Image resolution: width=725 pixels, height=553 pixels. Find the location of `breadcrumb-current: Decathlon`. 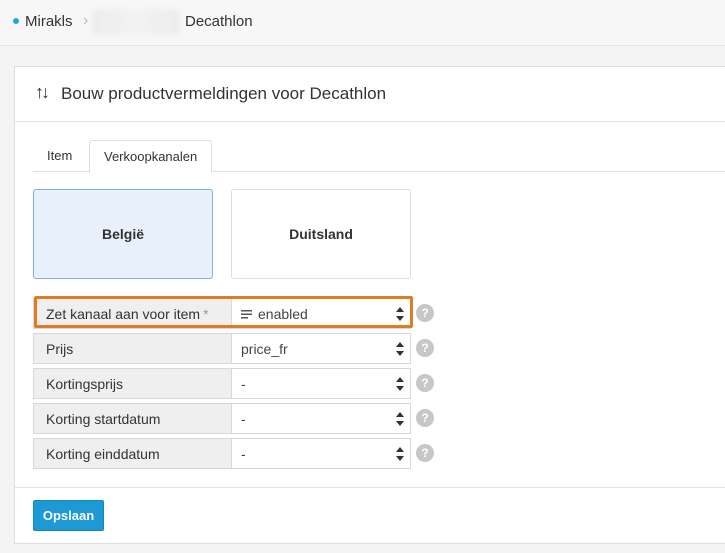

breadcrumb-current: Decathlon is located at coordinates (219, 21).